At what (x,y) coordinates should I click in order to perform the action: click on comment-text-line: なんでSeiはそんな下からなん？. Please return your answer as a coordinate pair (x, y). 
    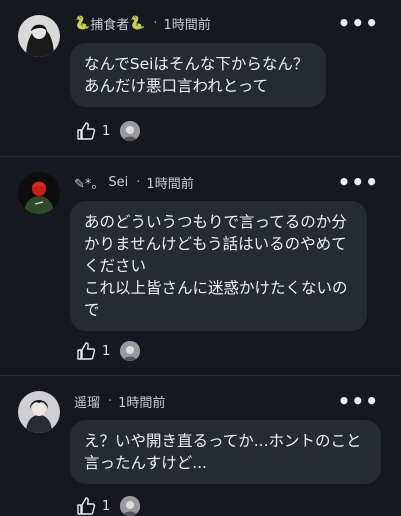
    Looking at the image, I should click on (196, 64).